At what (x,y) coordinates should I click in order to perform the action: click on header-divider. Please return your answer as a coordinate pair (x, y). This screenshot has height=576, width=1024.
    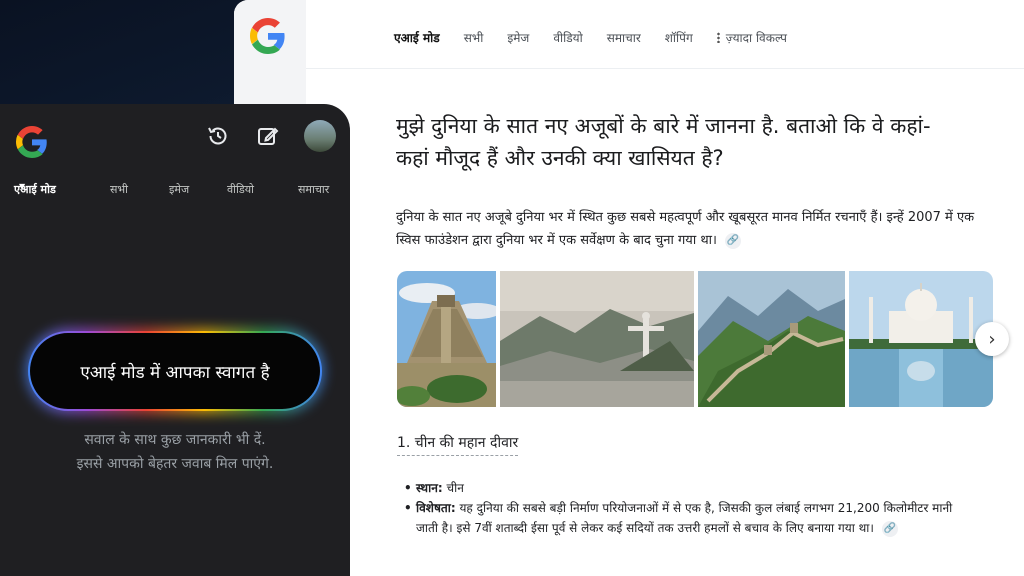
    Looking at the image, I should click on (665, 68).